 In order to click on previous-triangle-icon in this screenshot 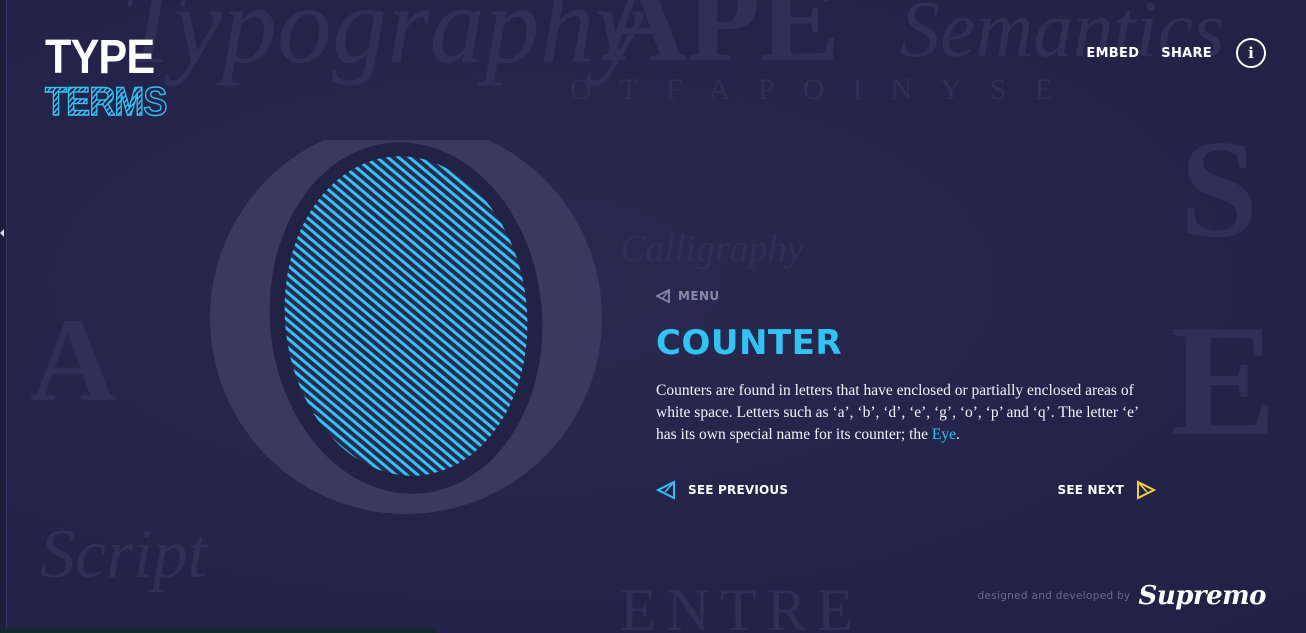, I will do `click(665, 490)`.